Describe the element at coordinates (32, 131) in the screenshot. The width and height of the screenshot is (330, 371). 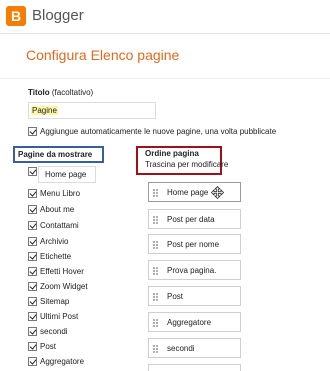
I see `auto-add-checkbox` at that location.